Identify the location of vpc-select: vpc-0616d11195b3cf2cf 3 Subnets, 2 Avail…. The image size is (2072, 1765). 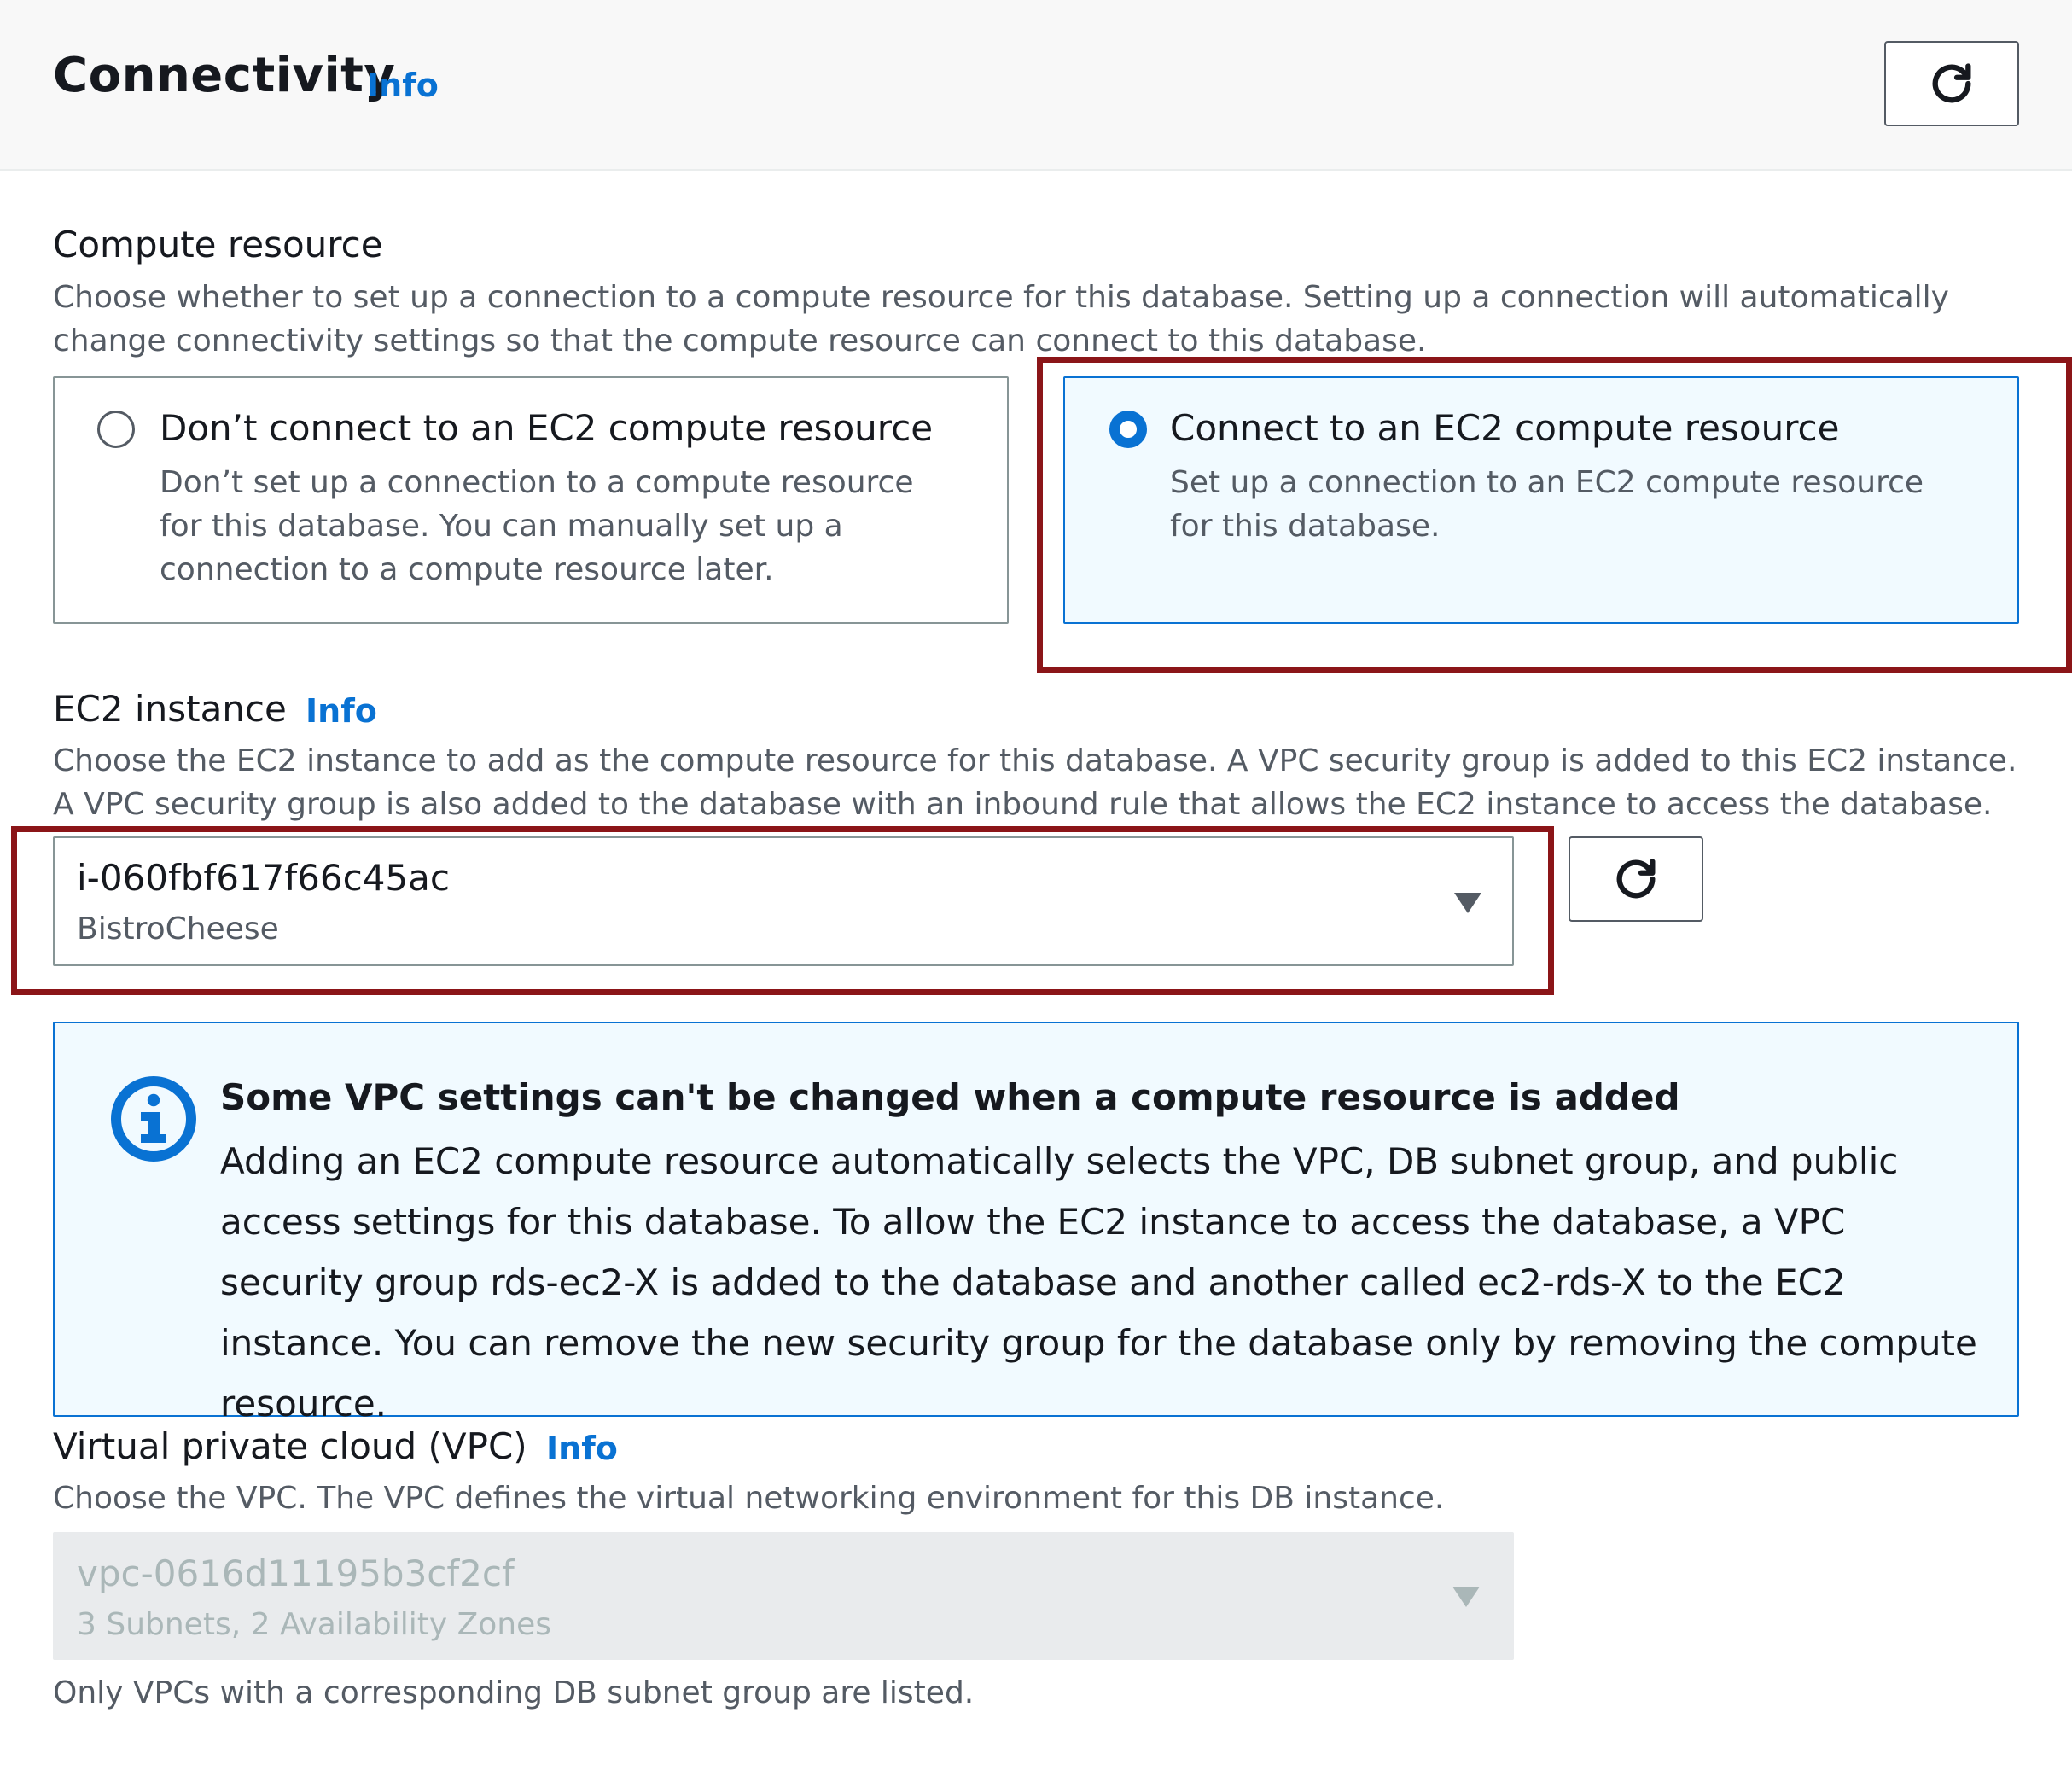
(783, 1596).